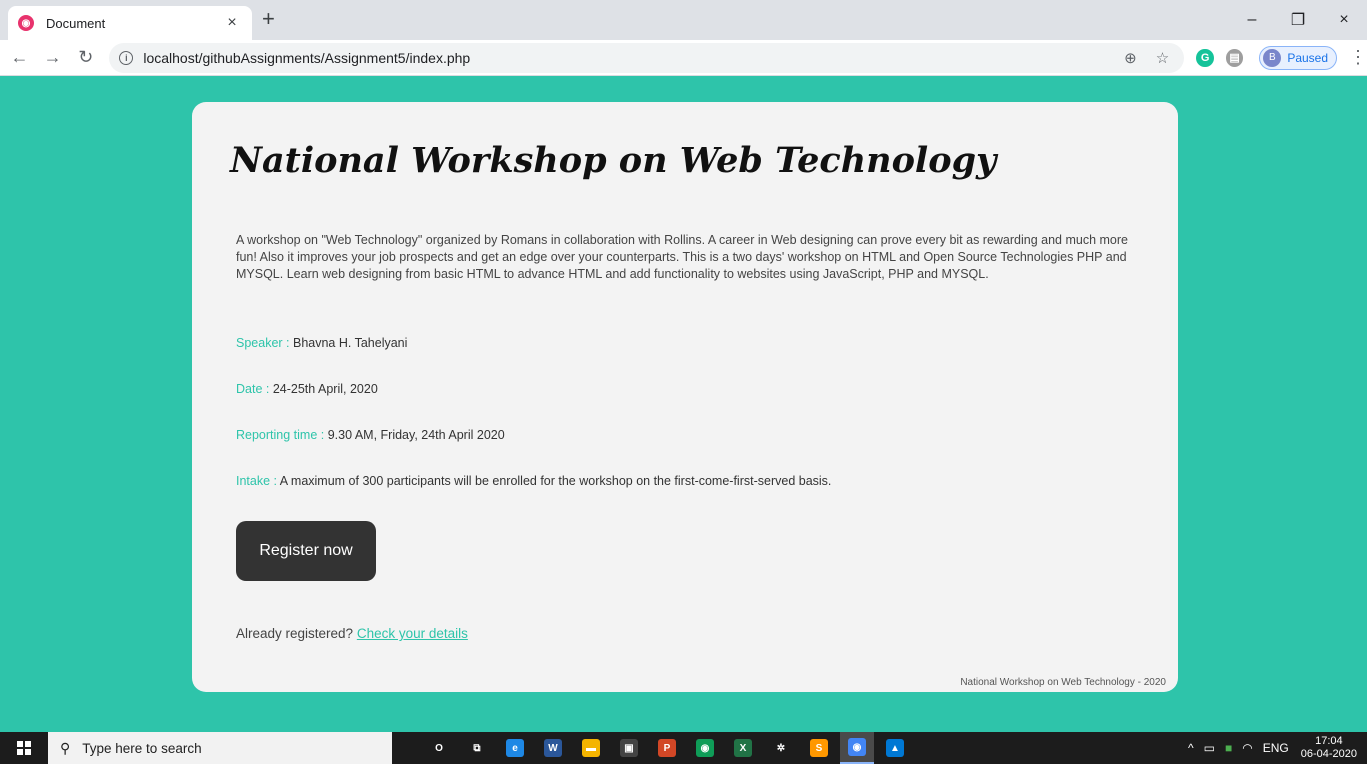  I want to click on chrome-icon: ◉, so click(705, 748).